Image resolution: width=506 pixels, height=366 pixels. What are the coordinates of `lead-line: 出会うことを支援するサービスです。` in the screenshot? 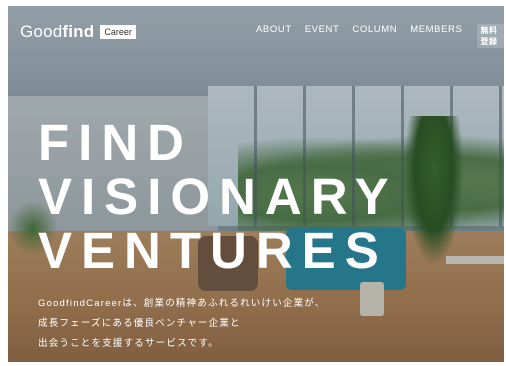 It's located at (128, 343).